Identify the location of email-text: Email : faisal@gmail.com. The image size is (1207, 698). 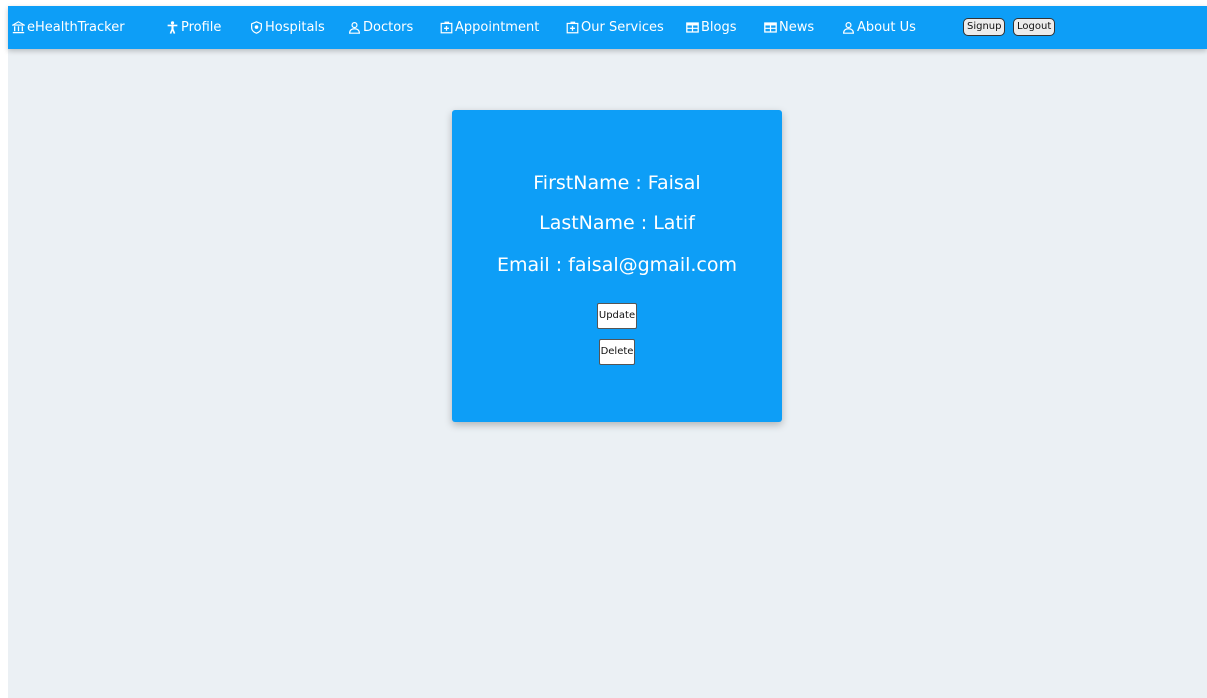
(616, 265).